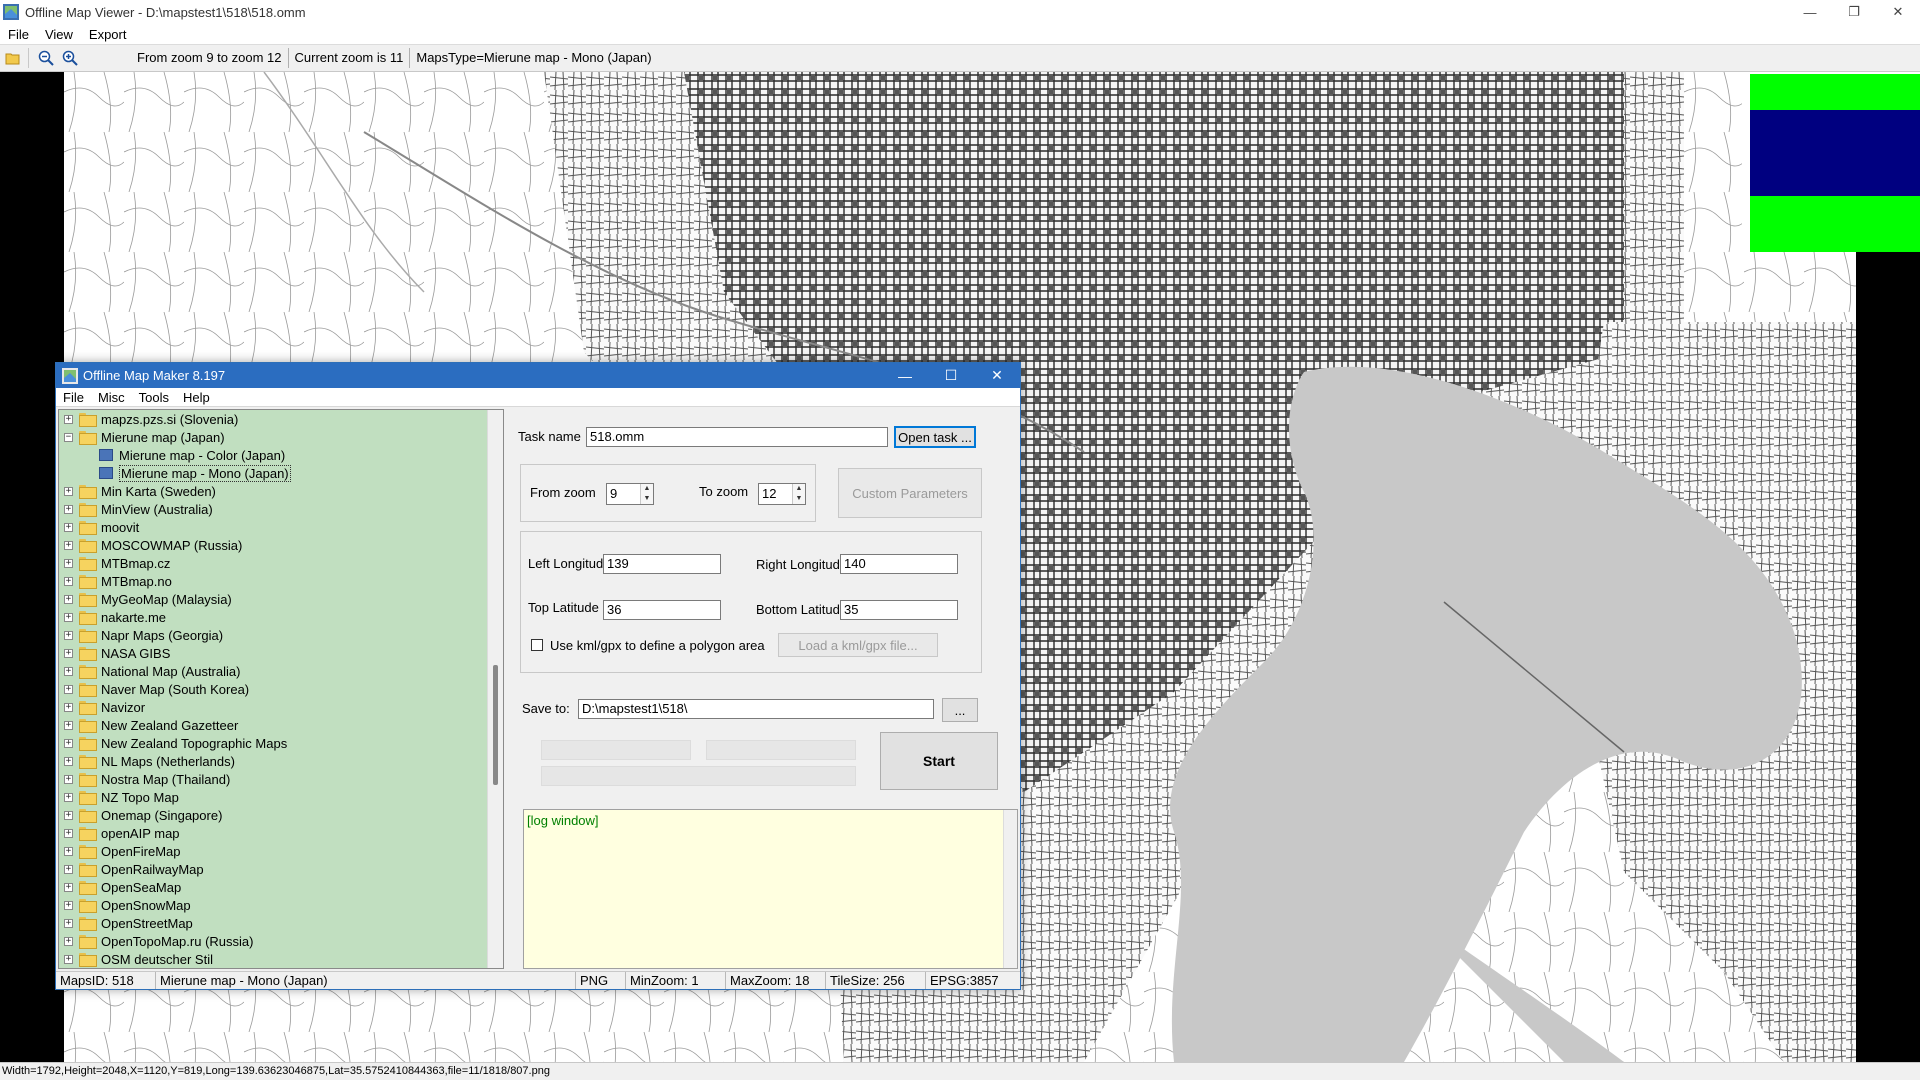  I want to click on tree-folder-item: + Min Karta (Sweden), so click(281, 491).